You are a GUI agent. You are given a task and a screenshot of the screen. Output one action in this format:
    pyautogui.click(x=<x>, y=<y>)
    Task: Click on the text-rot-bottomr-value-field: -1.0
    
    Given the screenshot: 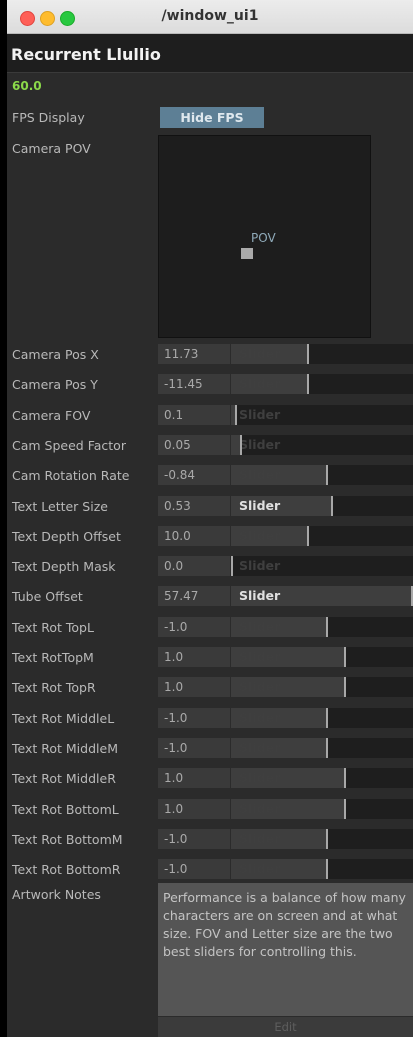 What is the action you would take?
    pyautogui.click(x=194, y=869)
    